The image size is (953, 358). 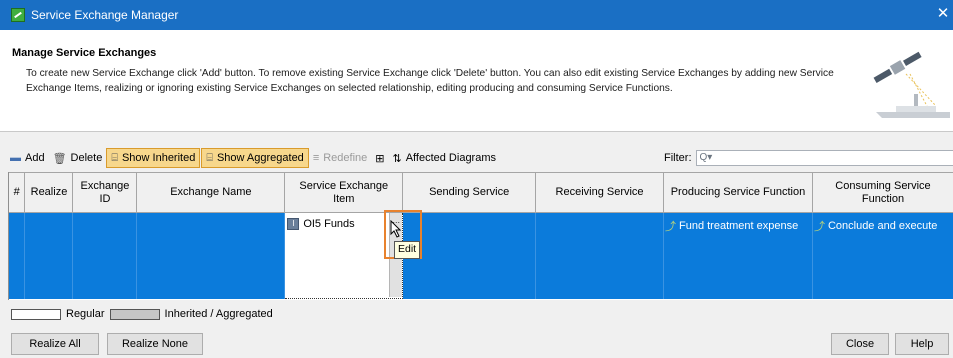 What do you see at coordinates (85, 314) in the screenshot?
I see `regular-legend-label: Regular` at bounding box center [85, 314].